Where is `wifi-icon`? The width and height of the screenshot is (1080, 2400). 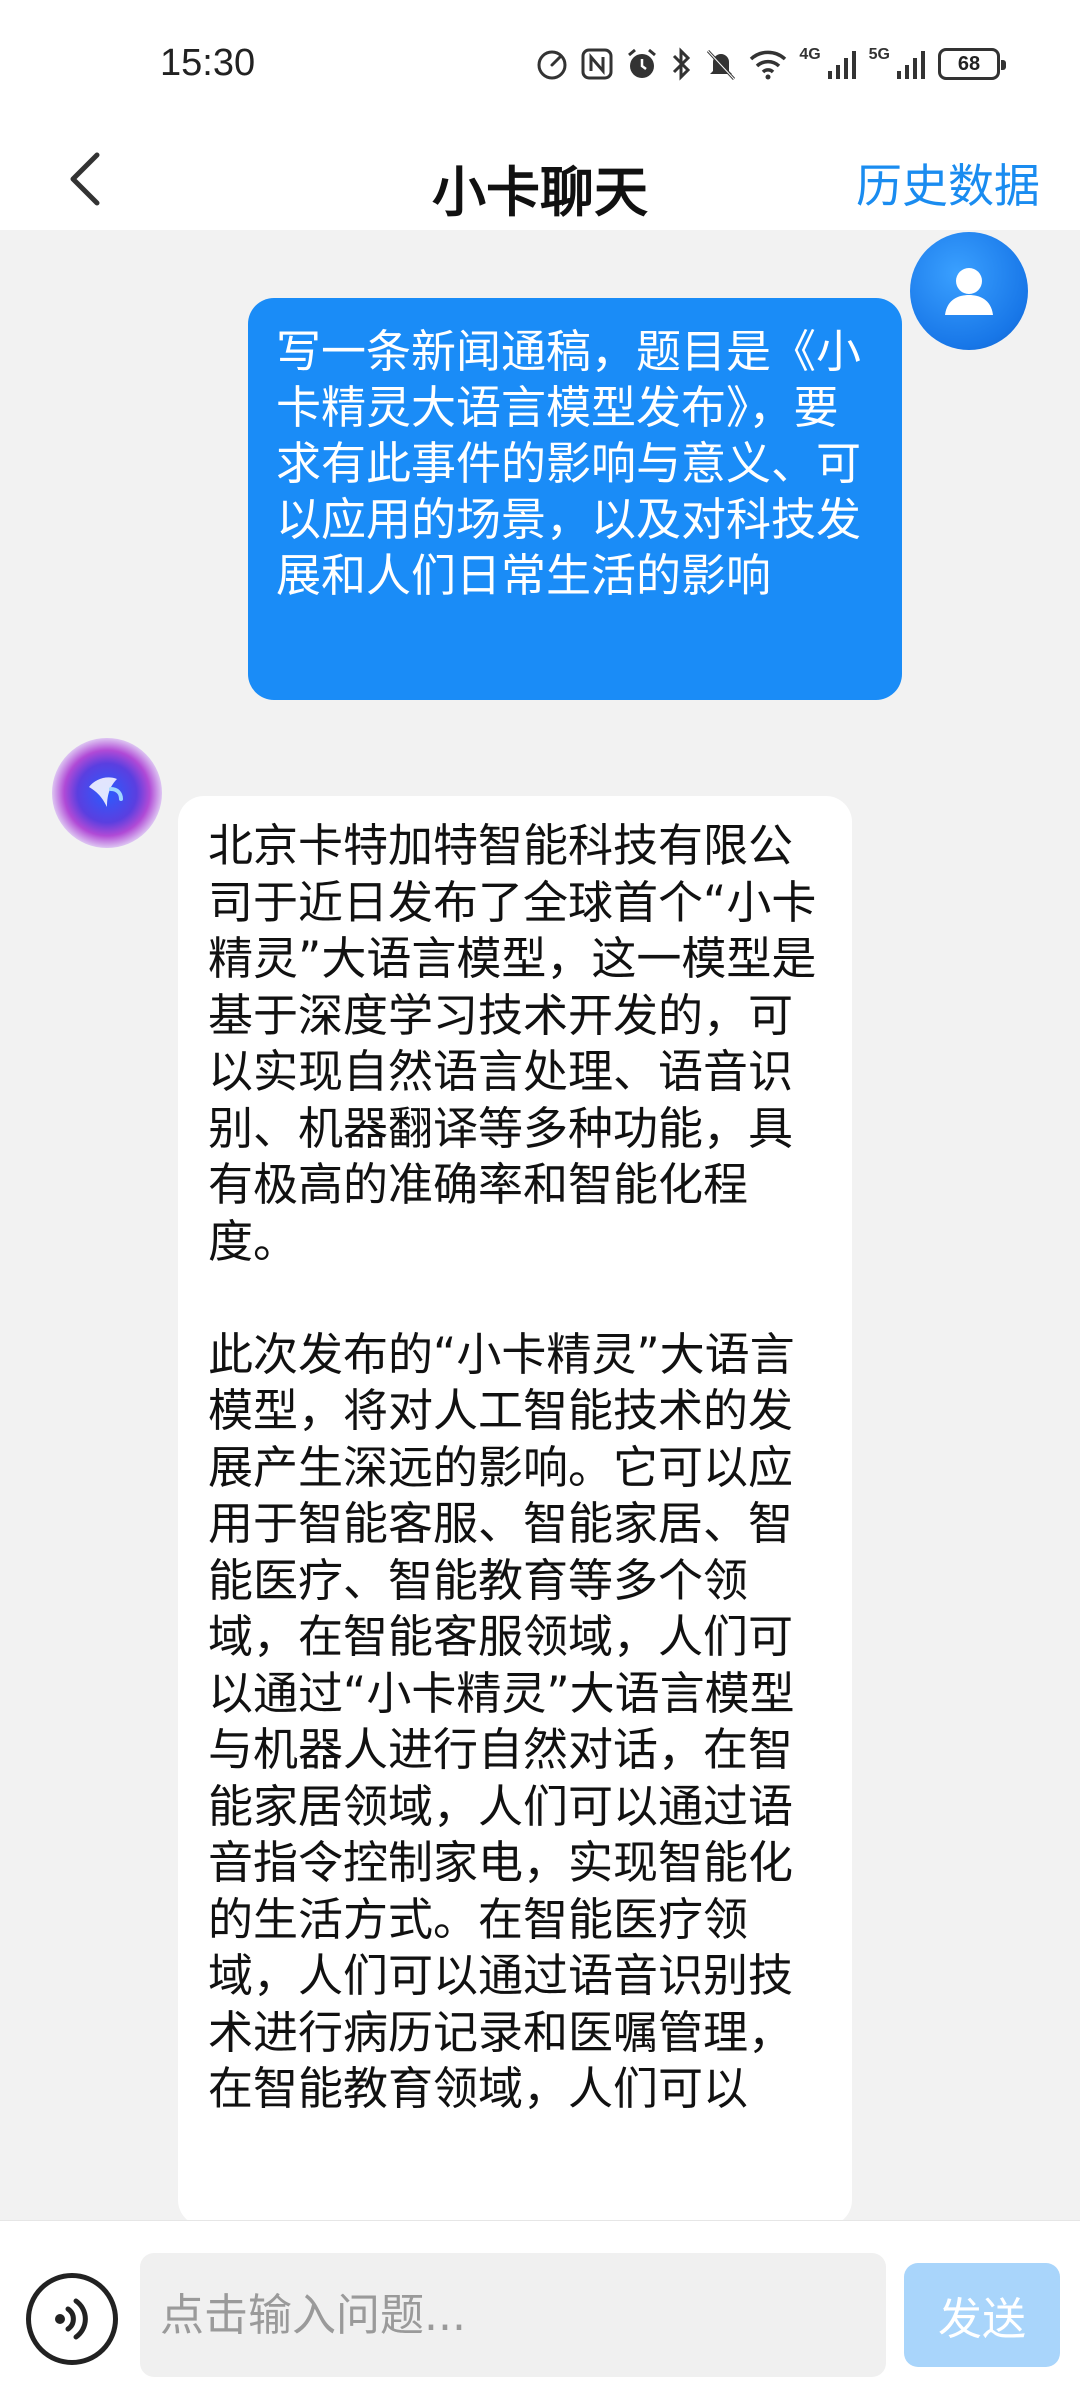
wifi-icon is located at coordinates (768, 64).